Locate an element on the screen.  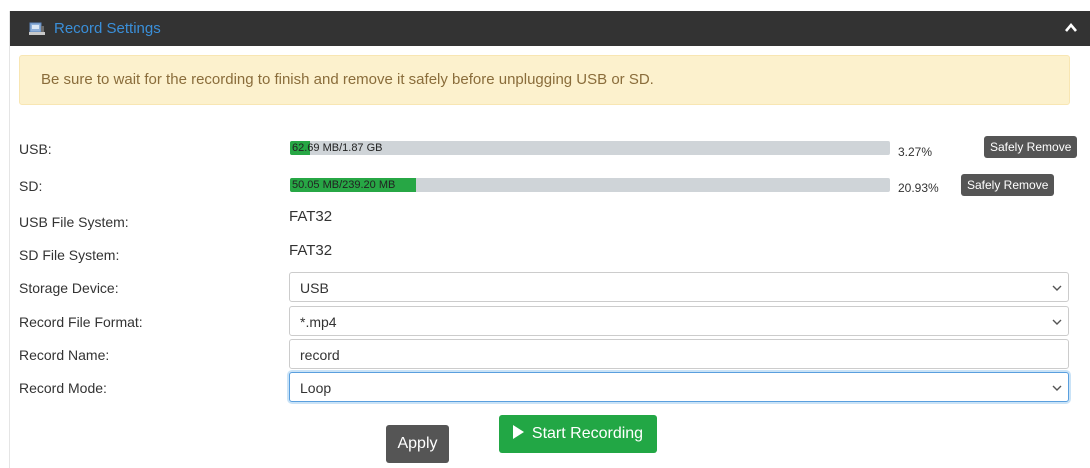
apply-button: Apply is located at coordinates (417, 444).